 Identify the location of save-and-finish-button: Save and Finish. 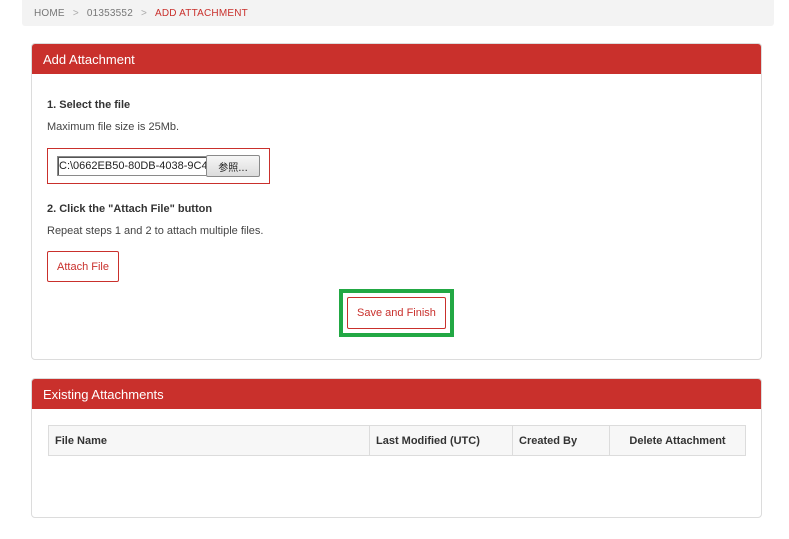
(396, 313).